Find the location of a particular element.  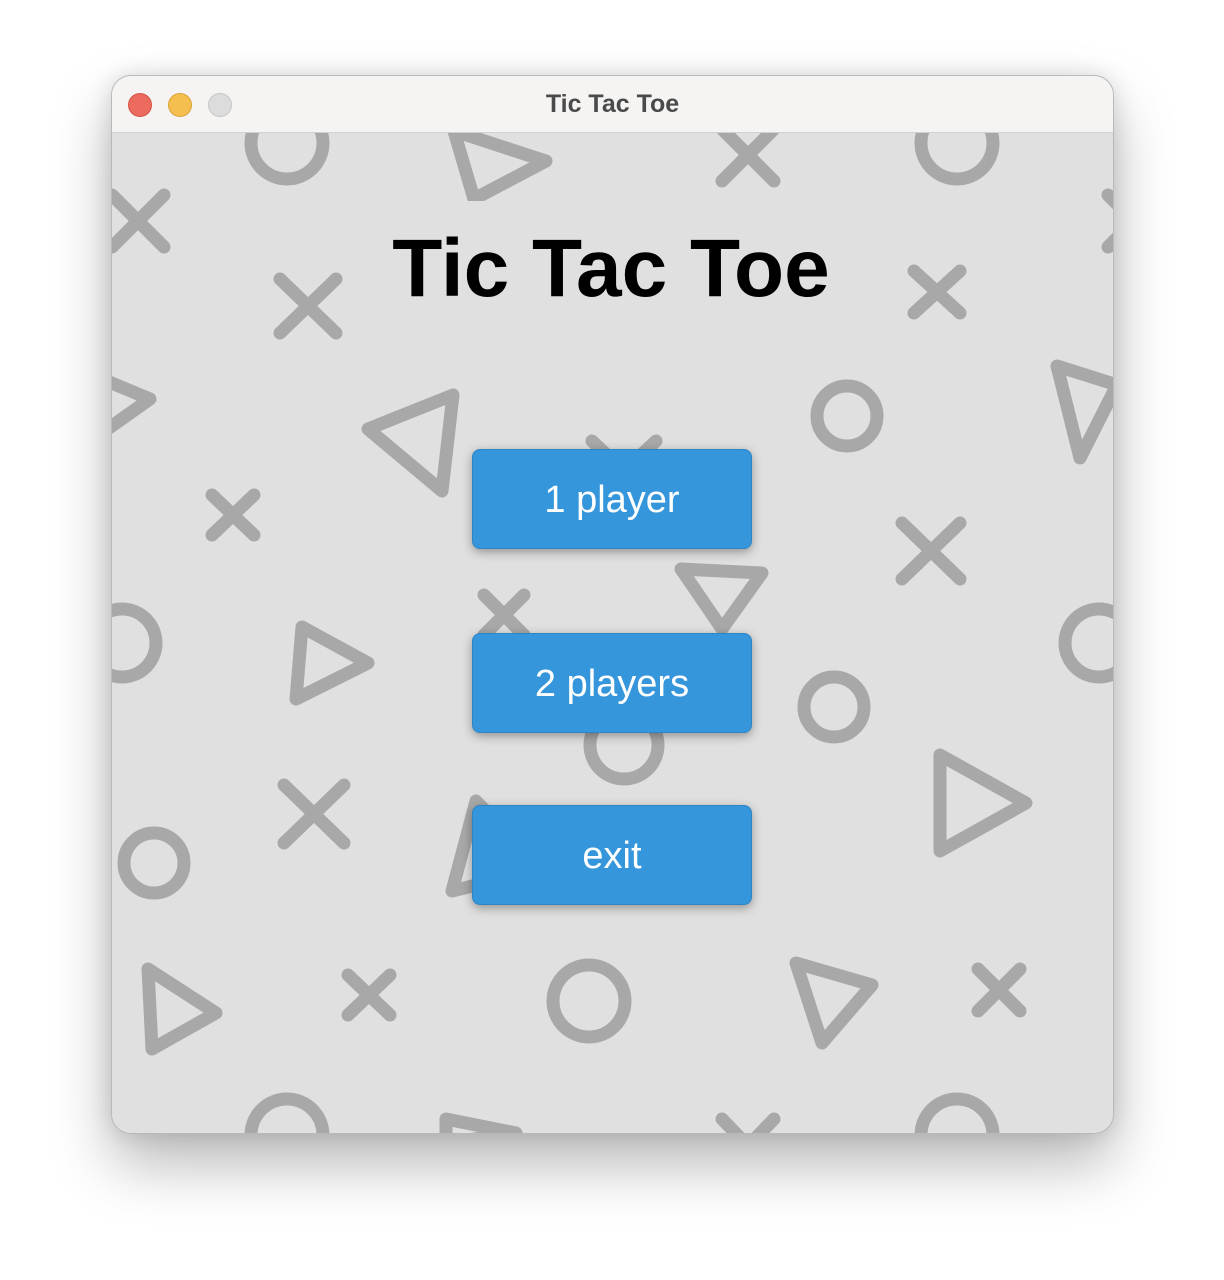

two-players-button: 2 players is located at coordinates (612, 683).